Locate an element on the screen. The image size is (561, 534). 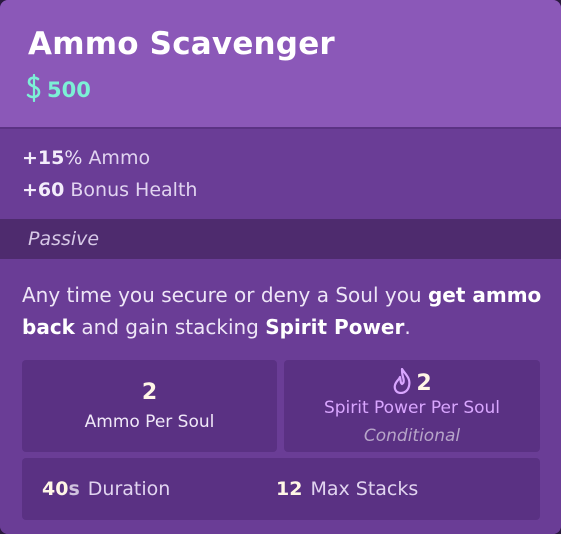
duration-value: 40 is located at coordinates (55, 489).